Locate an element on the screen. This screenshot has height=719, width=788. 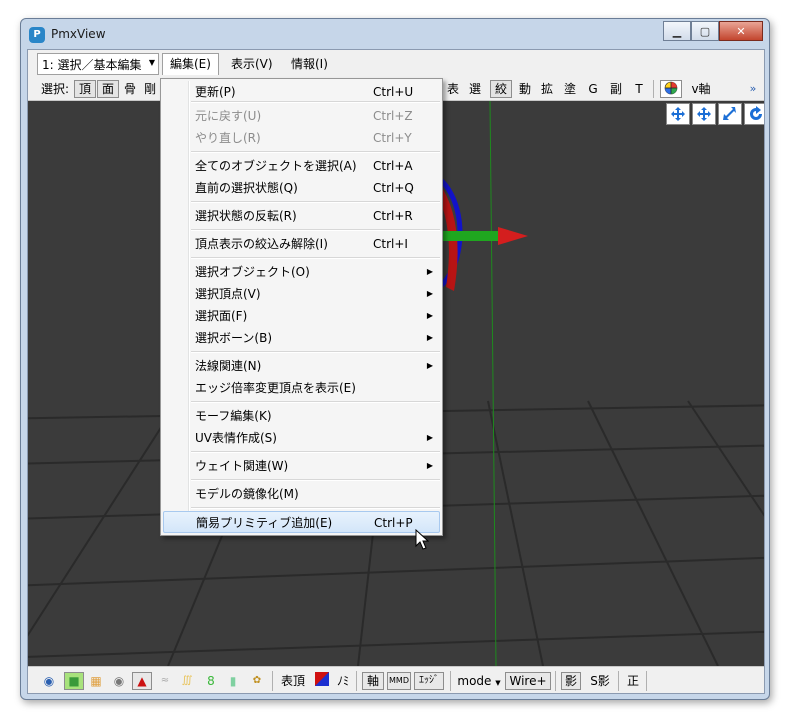
move-view-button is located at coordinates (678, 114).